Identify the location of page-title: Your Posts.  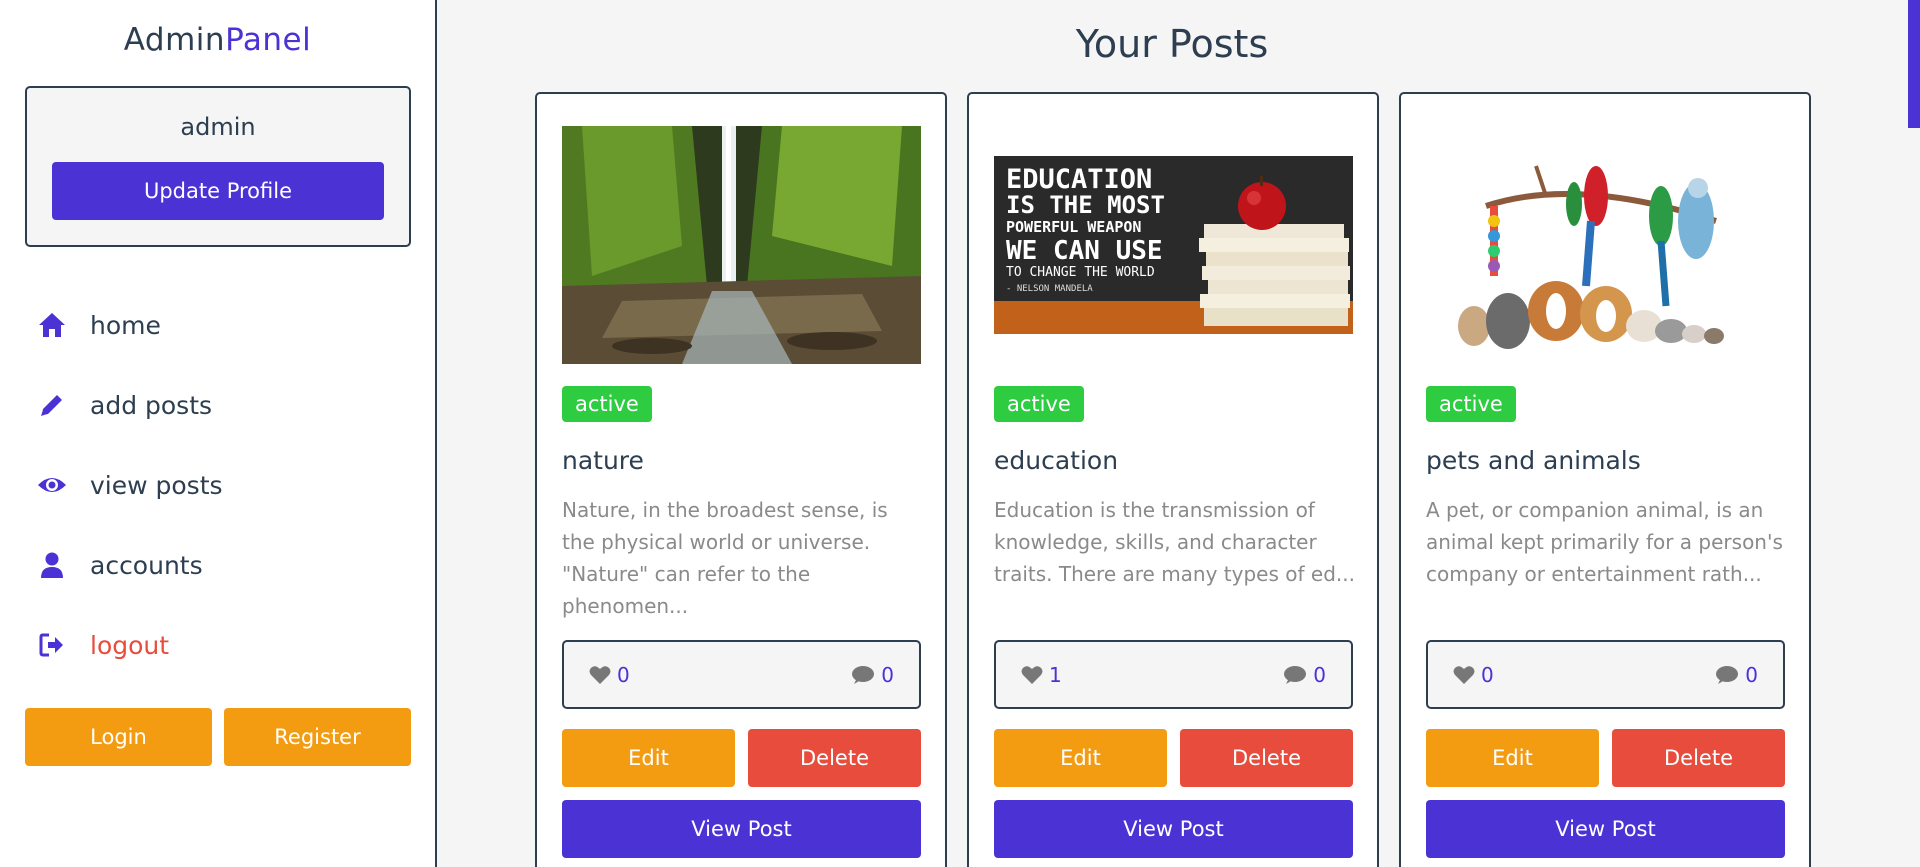
(1172, 44).